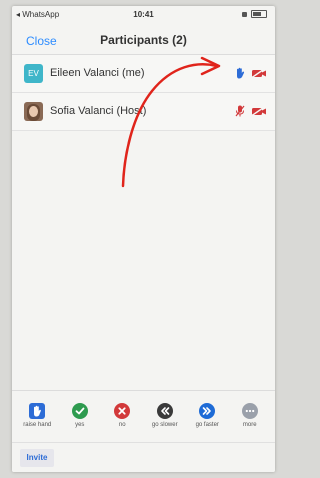 The height and width of the screenshot is (478, 320). I want to click on mic-muted-icon, so click(240, 111).